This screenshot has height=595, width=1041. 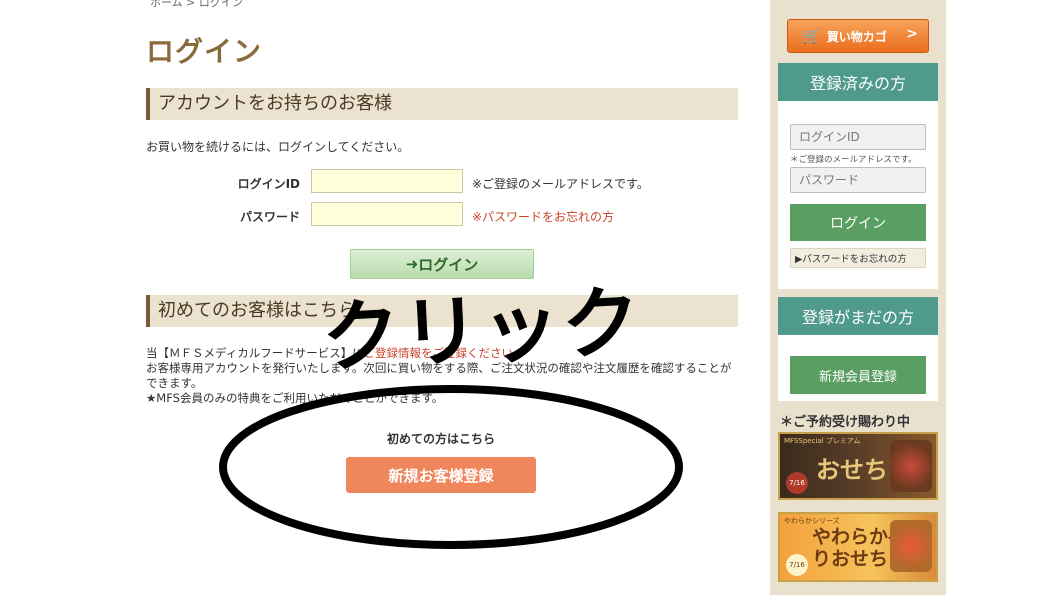 I want to click on sidebar-login-id-input: ログインID, so click(x=858, y=137).